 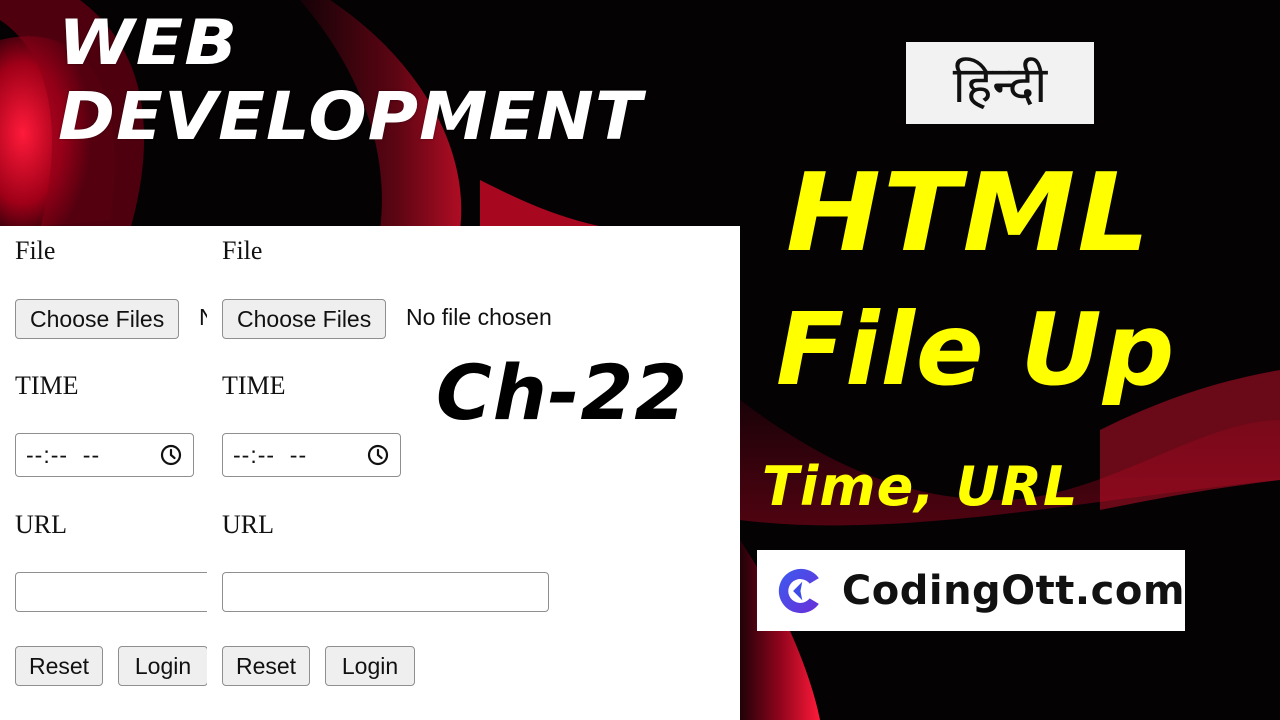 What do you see at coordinates (969, 213) in the screenshot?
I see `title-line-1: HTML` at bounding box center [969, 213].